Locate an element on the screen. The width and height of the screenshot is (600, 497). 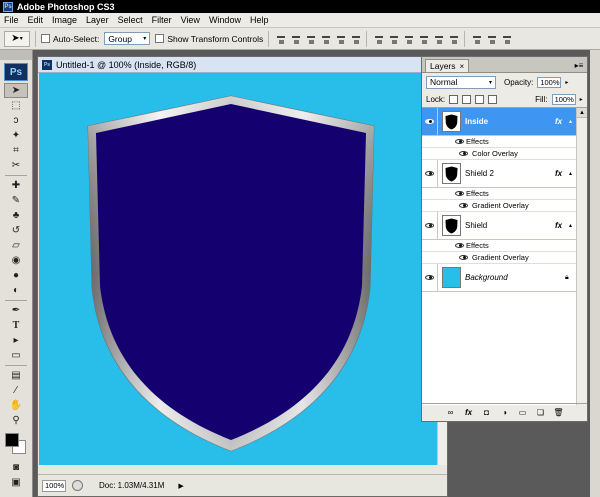
layer-row-inside: Inside fx ▴ is located at coordinates (499, 122).